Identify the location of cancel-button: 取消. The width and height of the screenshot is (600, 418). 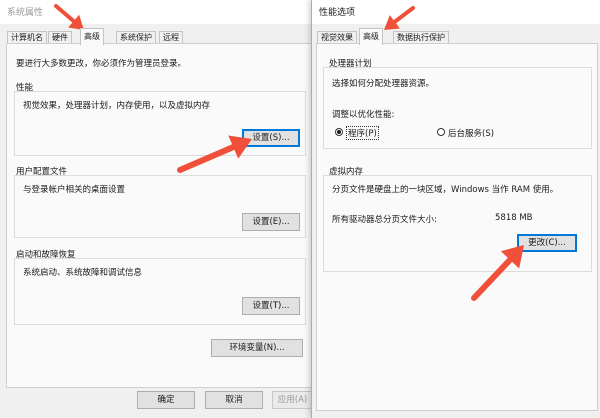
(234, 400).